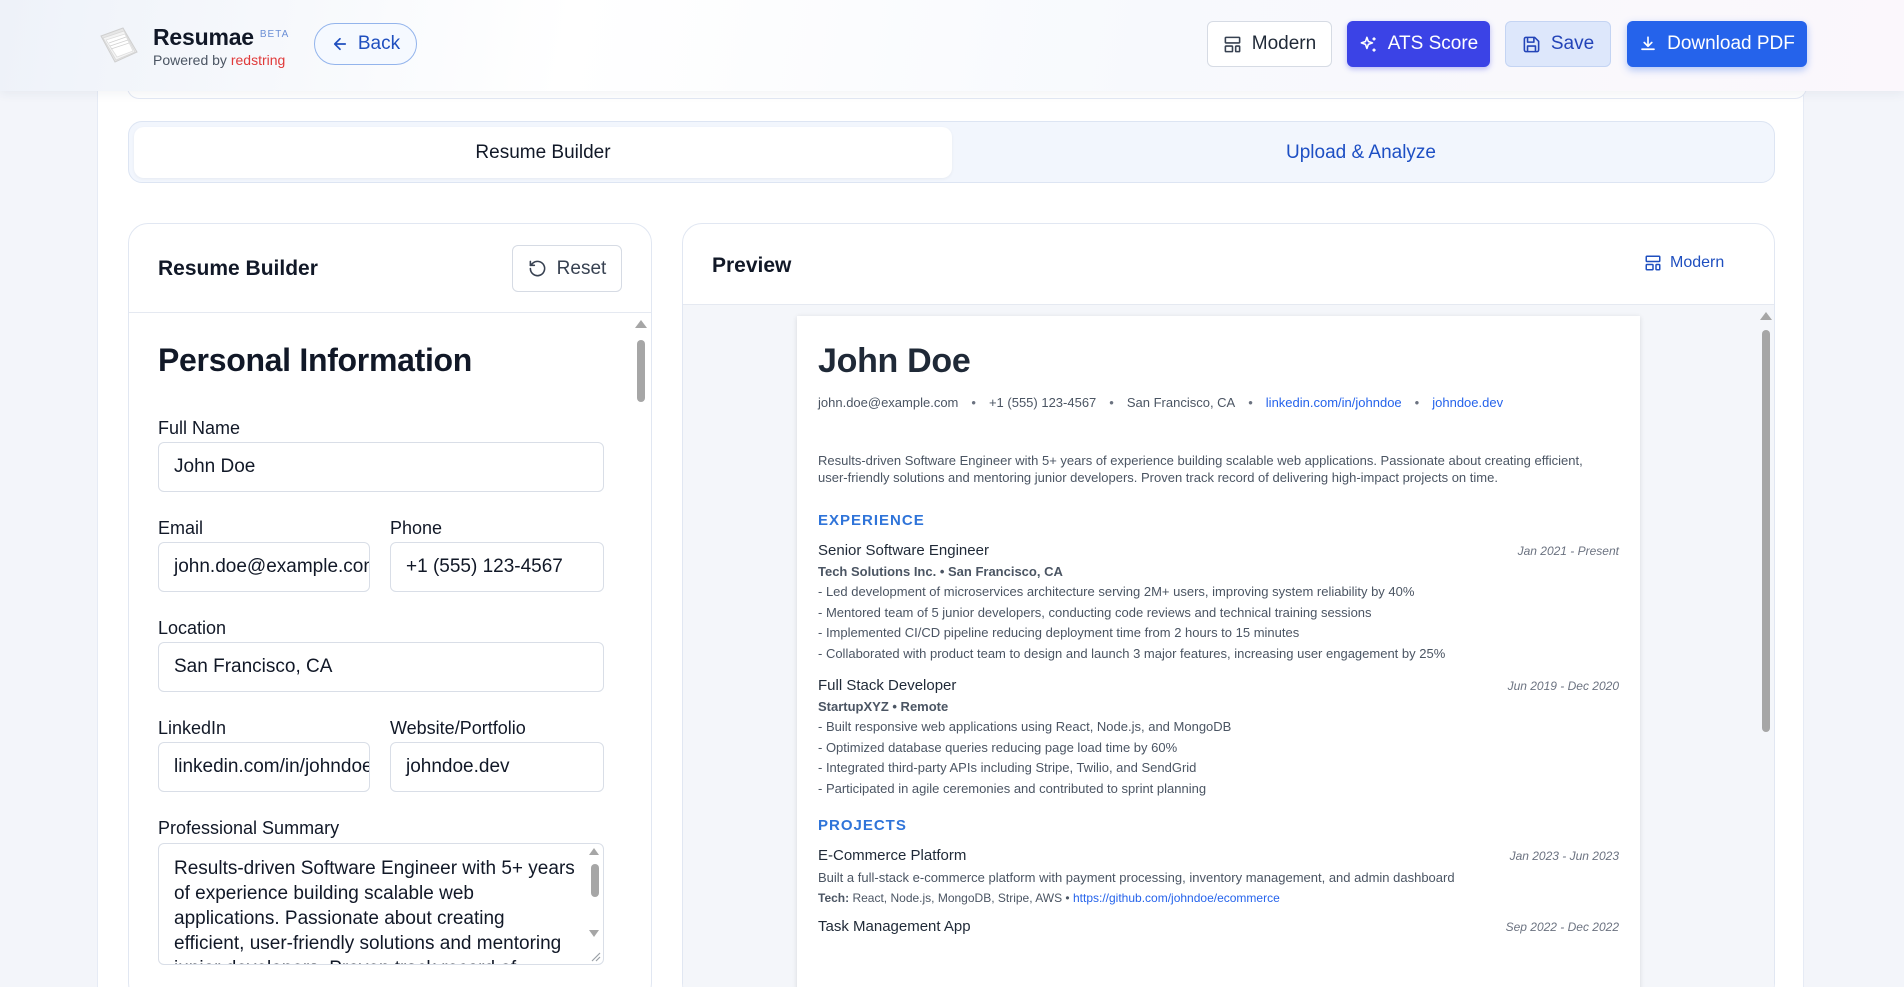 This screenshot has width=1904, height=987. Describe the element at coordinates (379, 43) in the screenshot. I see `back-label: Back` at that location.